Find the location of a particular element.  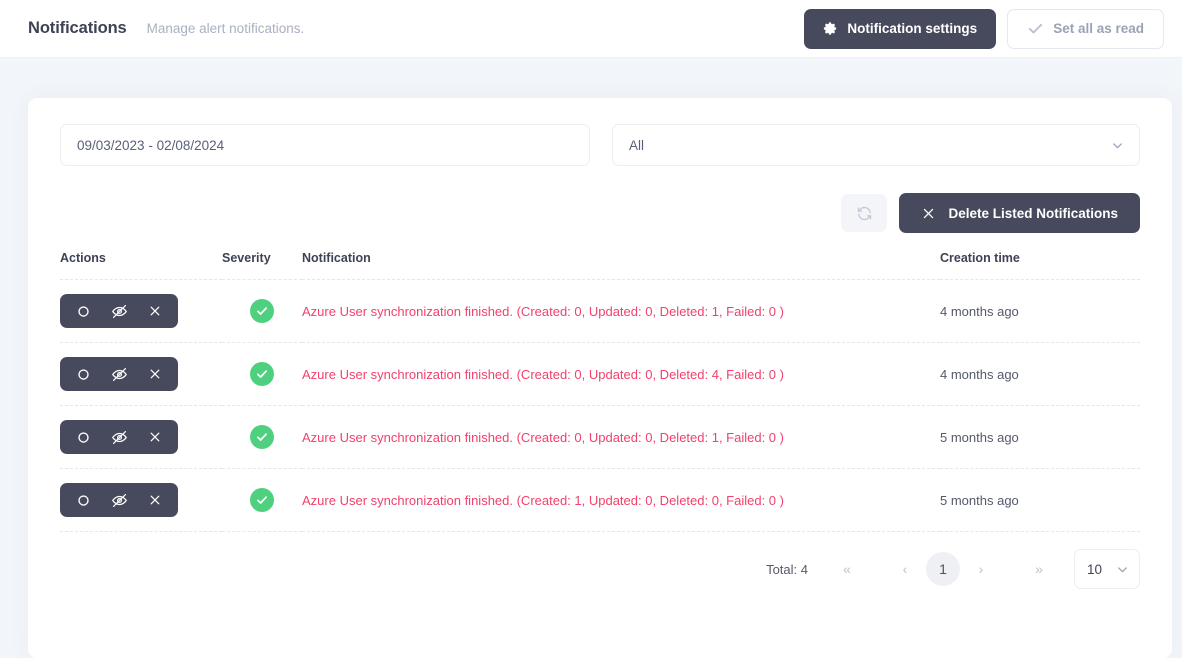

pagination-page-1: 1 is located at coordinates (943, 569).